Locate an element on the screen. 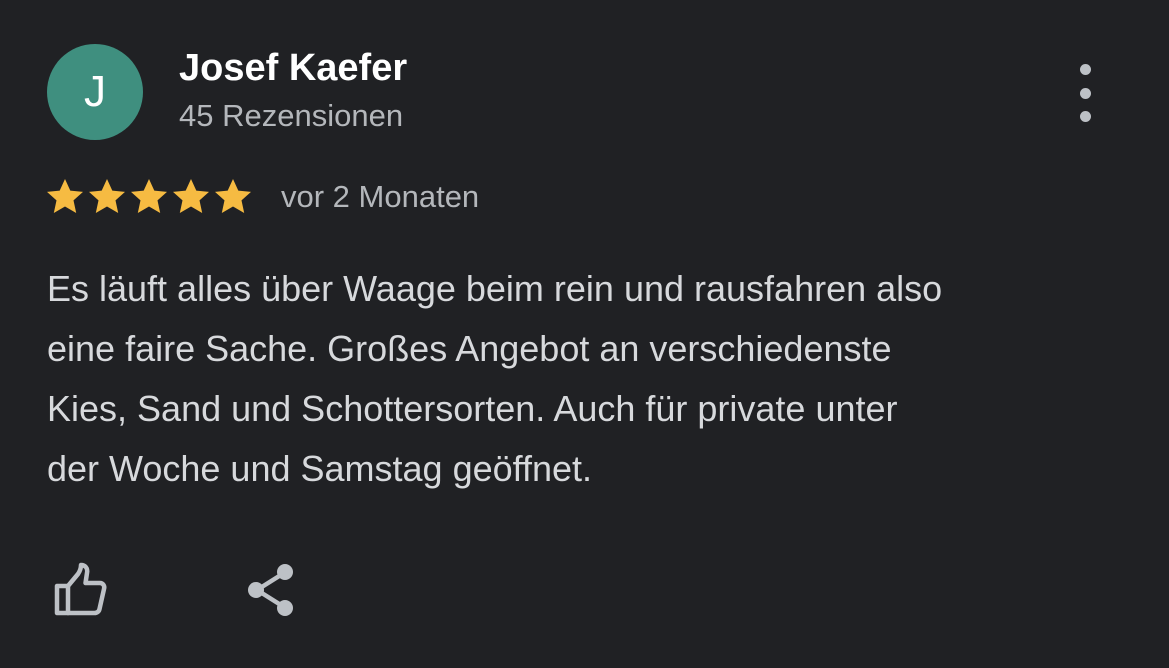  avatar-initial: J is located at coordinates (95, 91).